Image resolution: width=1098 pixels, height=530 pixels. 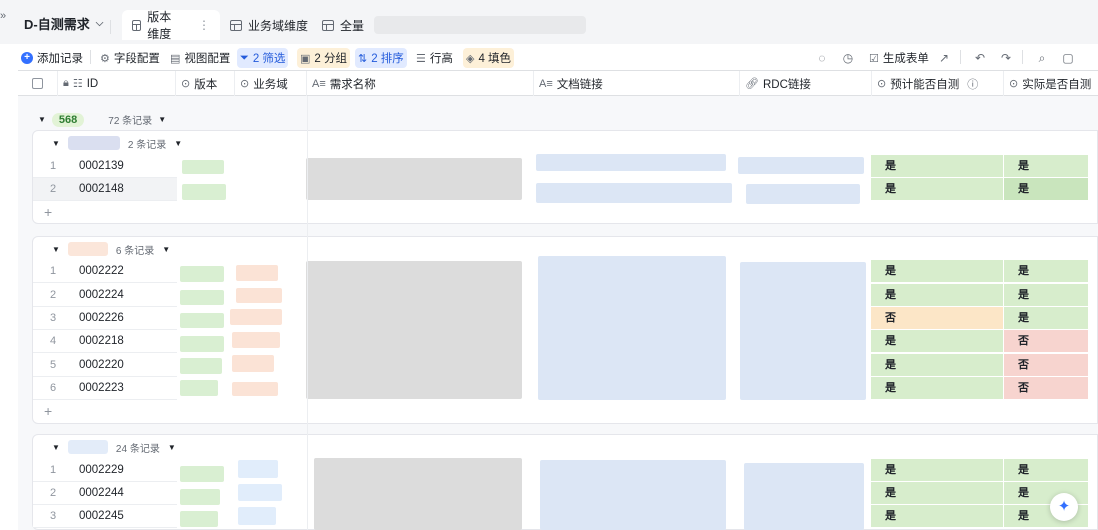 I want to click on filter-button: ⏷ 2 筛选, so click(x=263, y=58).